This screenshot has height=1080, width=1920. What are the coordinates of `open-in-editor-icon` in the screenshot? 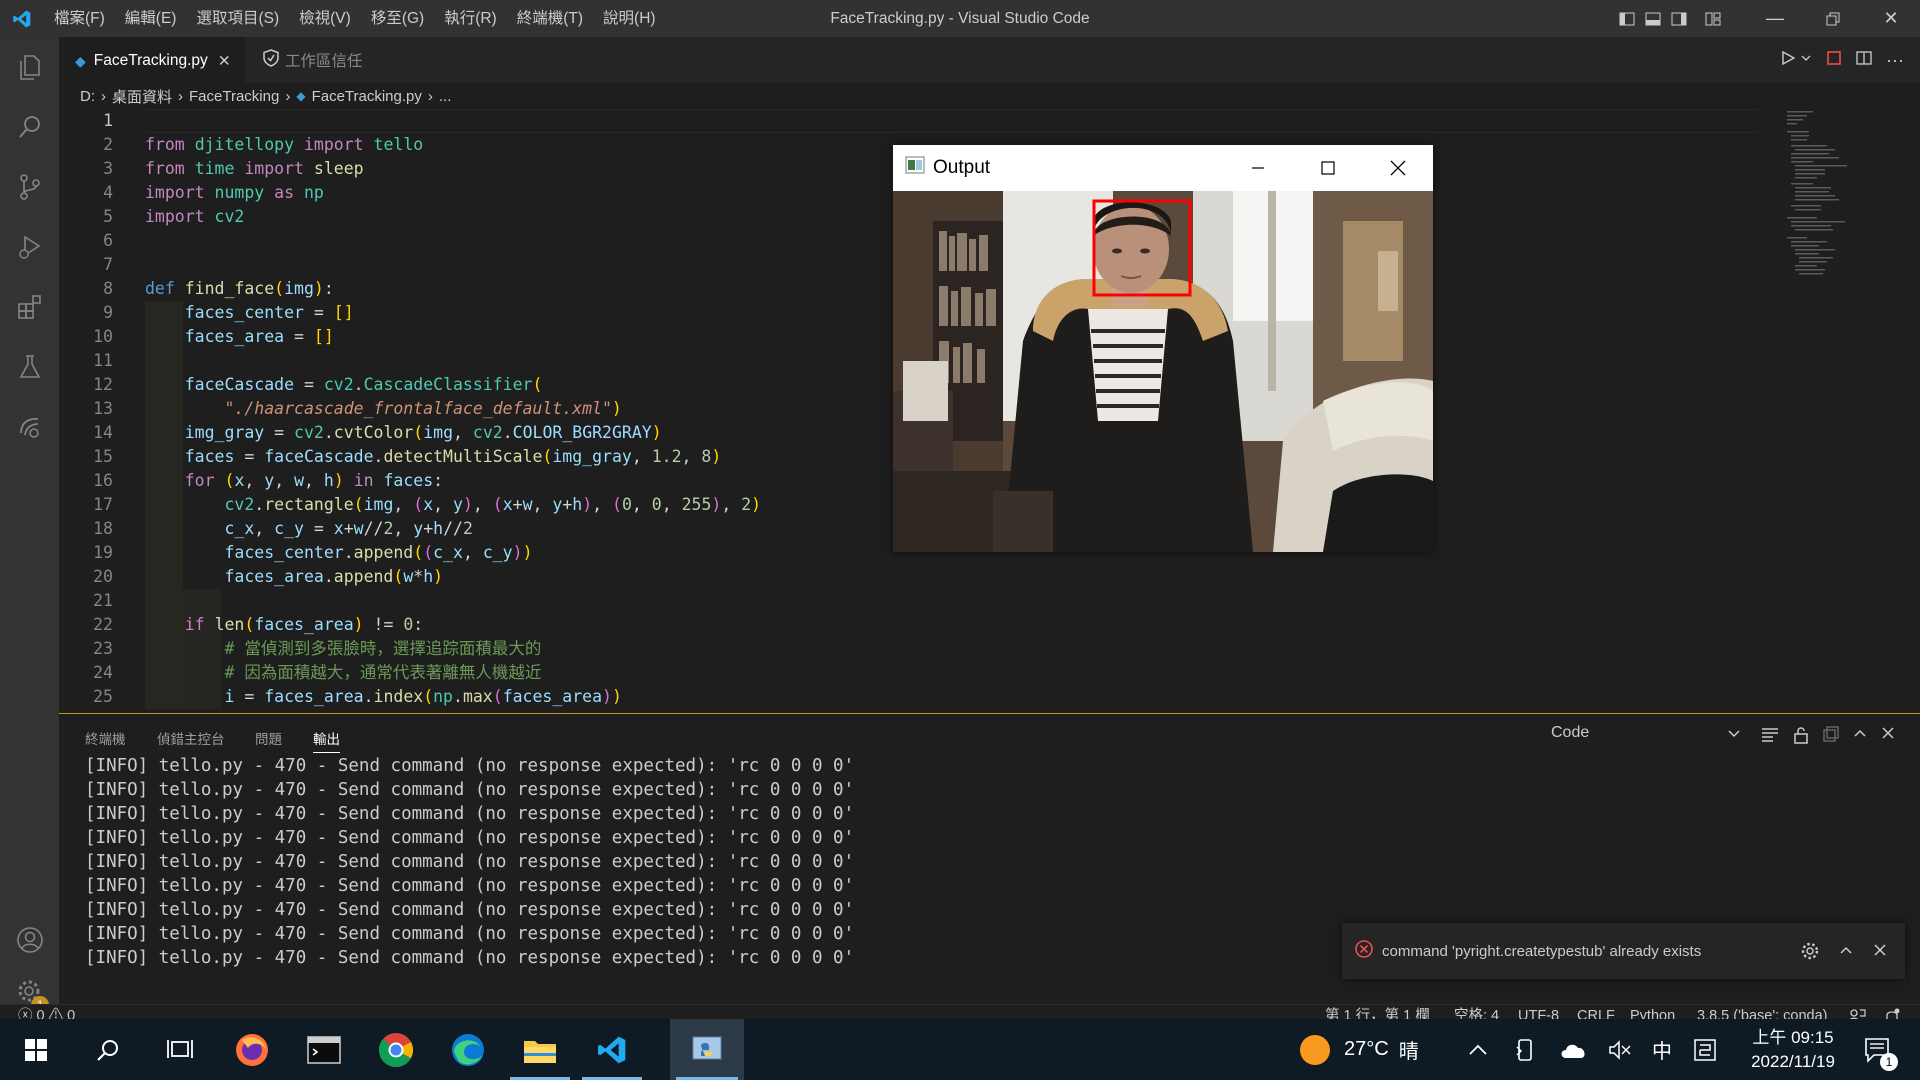 It's located at (1831, 737).